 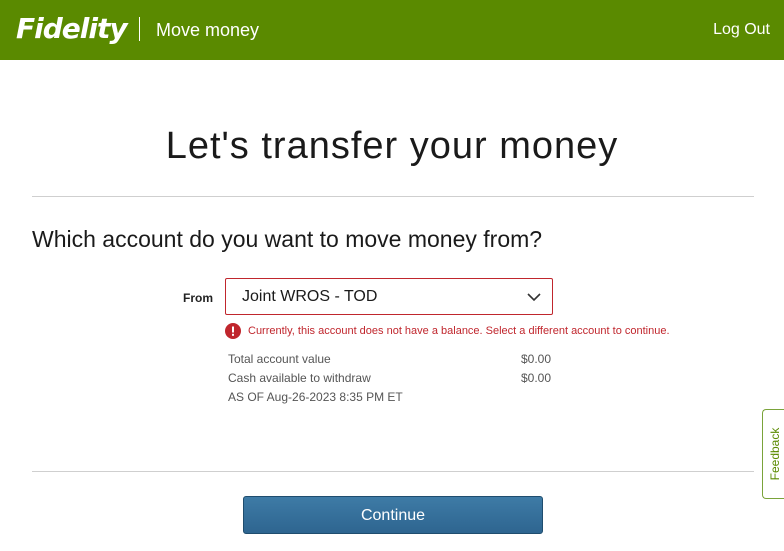 What do you see at coordinates (389, 296) in the screenshot?
I see `from-account-select: Joint WROS - TOD` at bounding box center [389, 296].